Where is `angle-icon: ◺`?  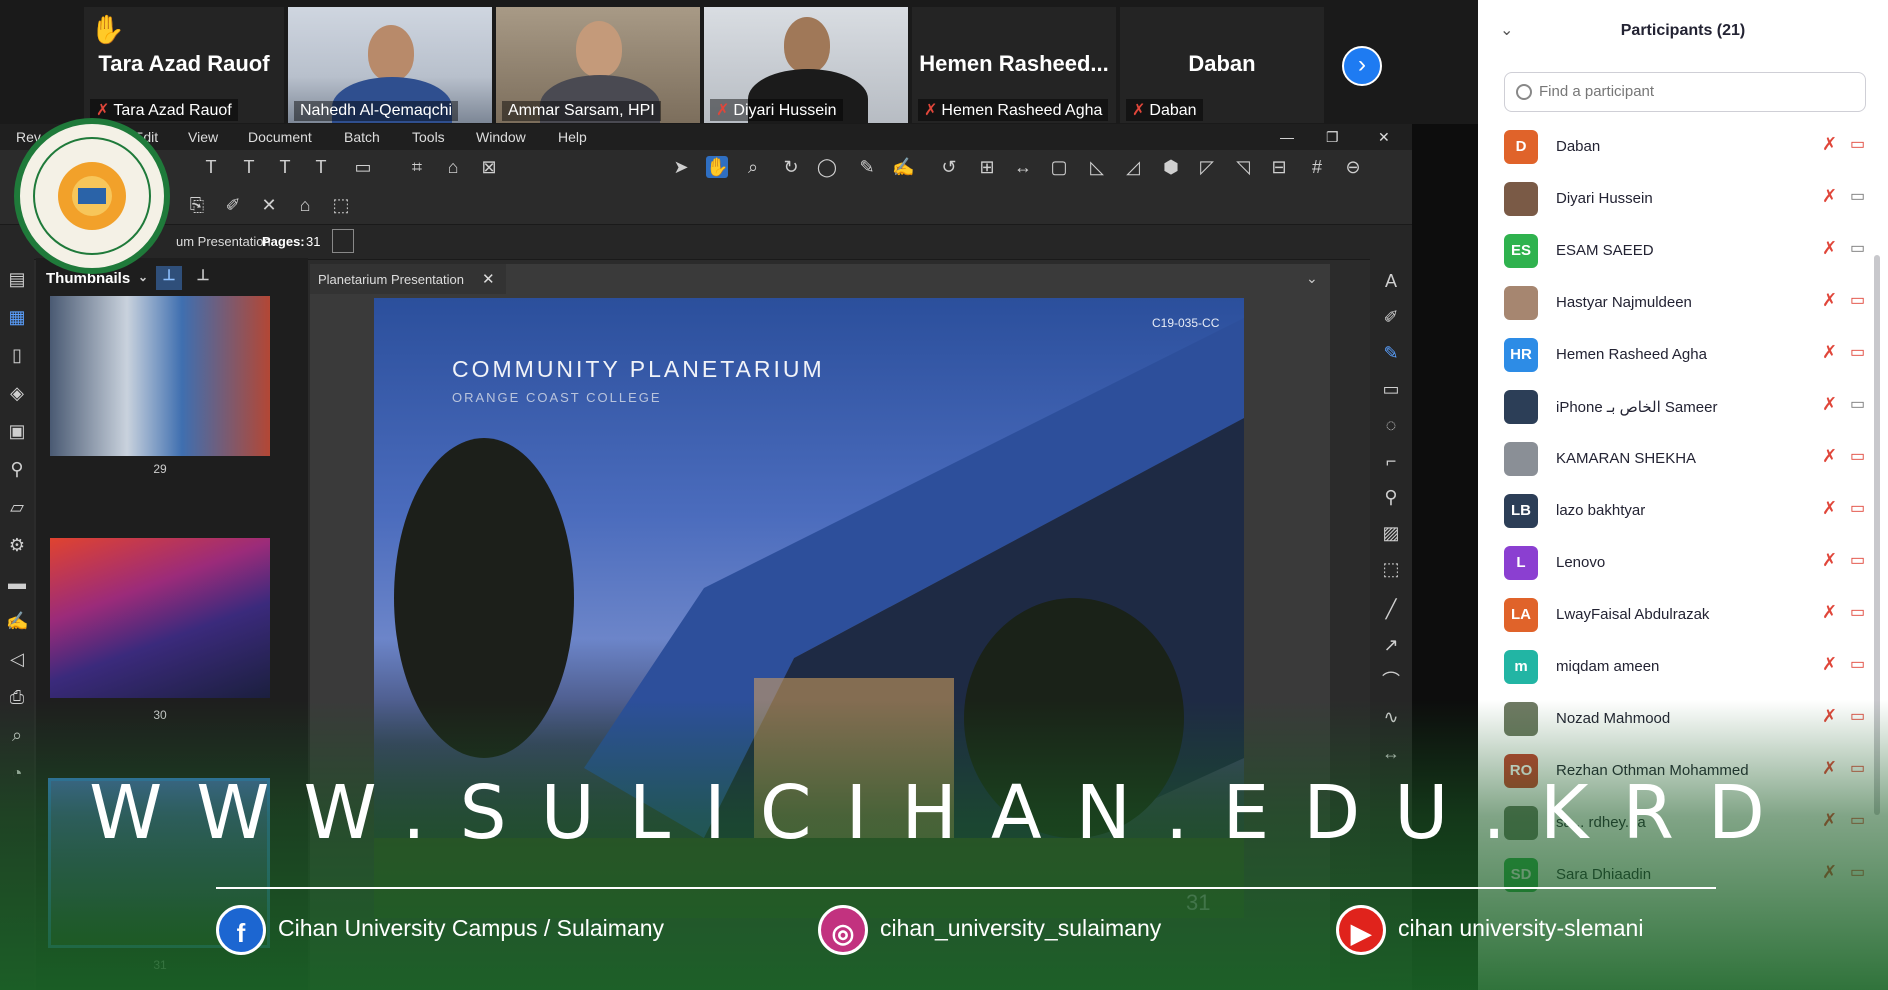 angle-icon: ◺ is located at coordinates (1097, 167).